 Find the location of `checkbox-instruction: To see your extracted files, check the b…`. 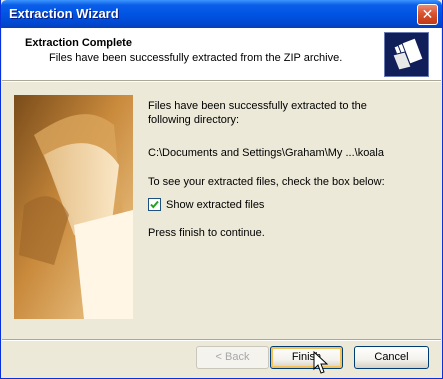

checkbox-instruction: To see your extracted files, check the b… is located at coordinates (266, 182).